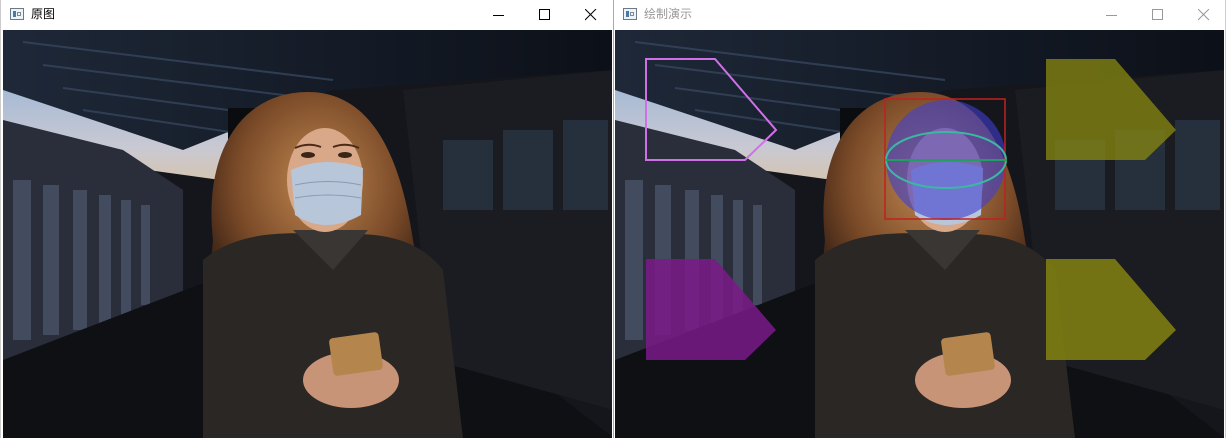  I want to click on window-title: 绘制演示, so click(668, 14).